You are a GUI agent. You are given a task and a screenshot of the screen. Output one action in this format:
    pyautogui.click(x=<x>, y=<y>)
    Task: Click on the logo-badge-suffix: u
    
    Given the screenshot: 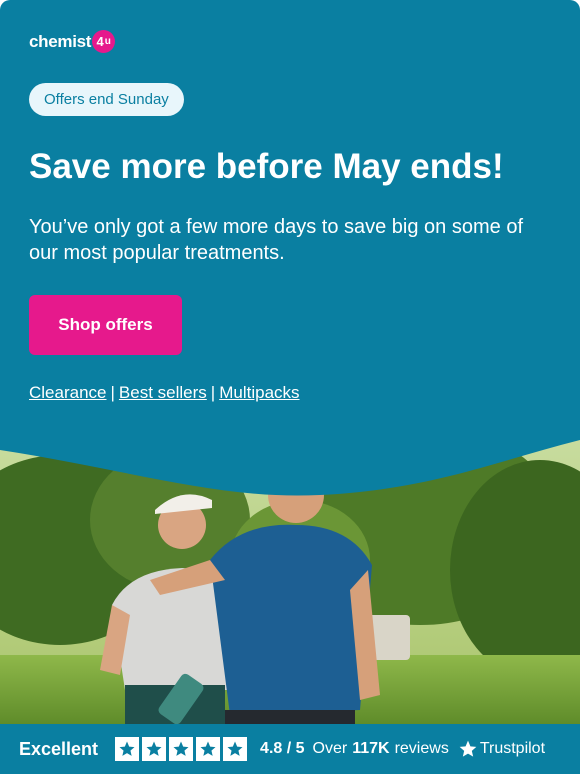 What is the action you would take?
    pyautogui.click(x=107, y=41)
    